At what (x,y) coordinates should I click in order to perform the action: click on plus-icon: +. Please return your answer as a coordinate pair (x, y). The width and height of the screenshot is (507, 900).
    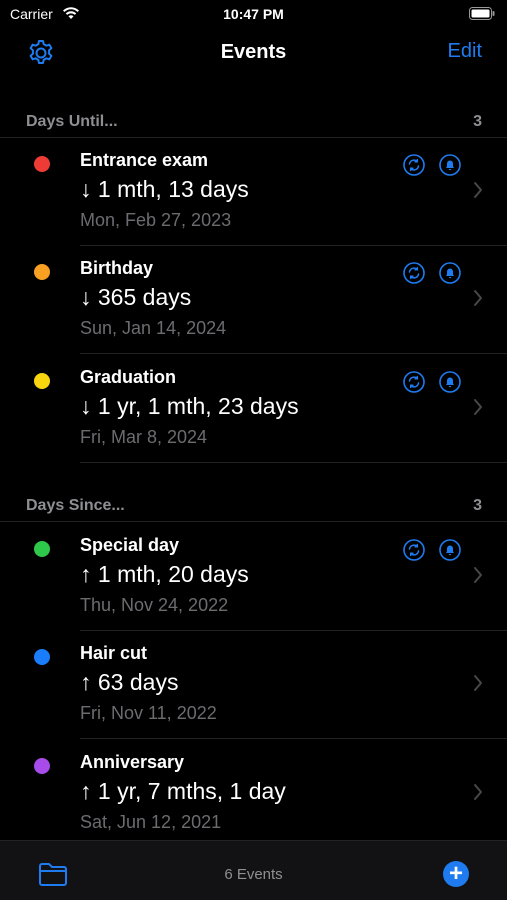
    Looking at the image, I should click on (455, 873).